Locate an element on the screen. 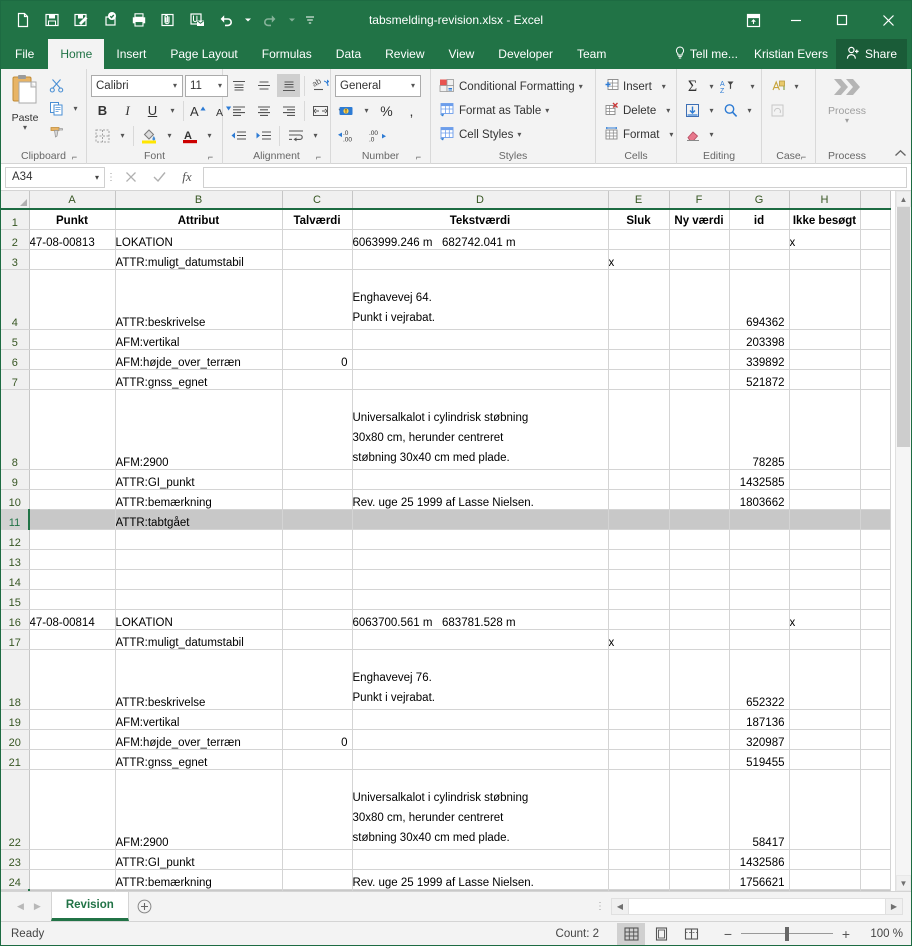  table-row: 15 is located at coordinates (446, 599).